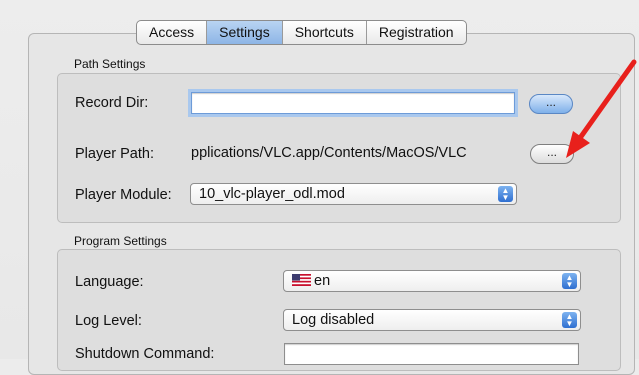 The height and width of the screenshot is (375, 639). What do you see at coordinates (355, 153) in the screenshot?
I see `player-path-field: pplications/VLC.app/Contents/MacOS/VLC` at bounding box center [355, 153].